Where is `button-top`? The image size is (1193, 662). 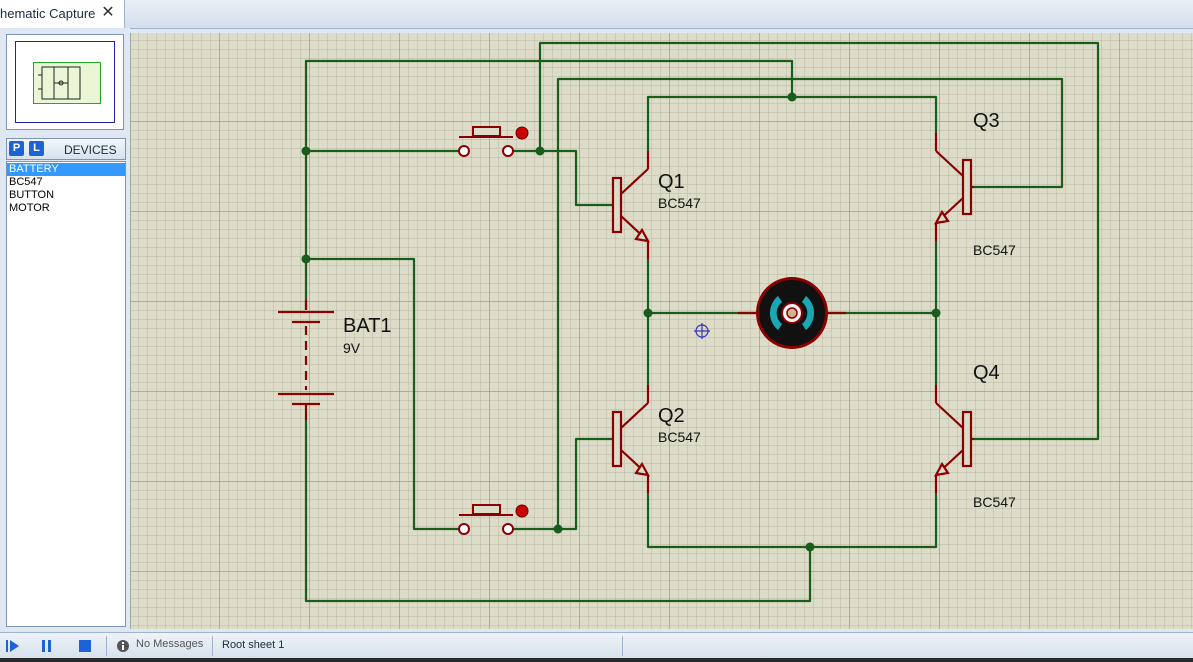
button-top is located at coordinates (486, 141).